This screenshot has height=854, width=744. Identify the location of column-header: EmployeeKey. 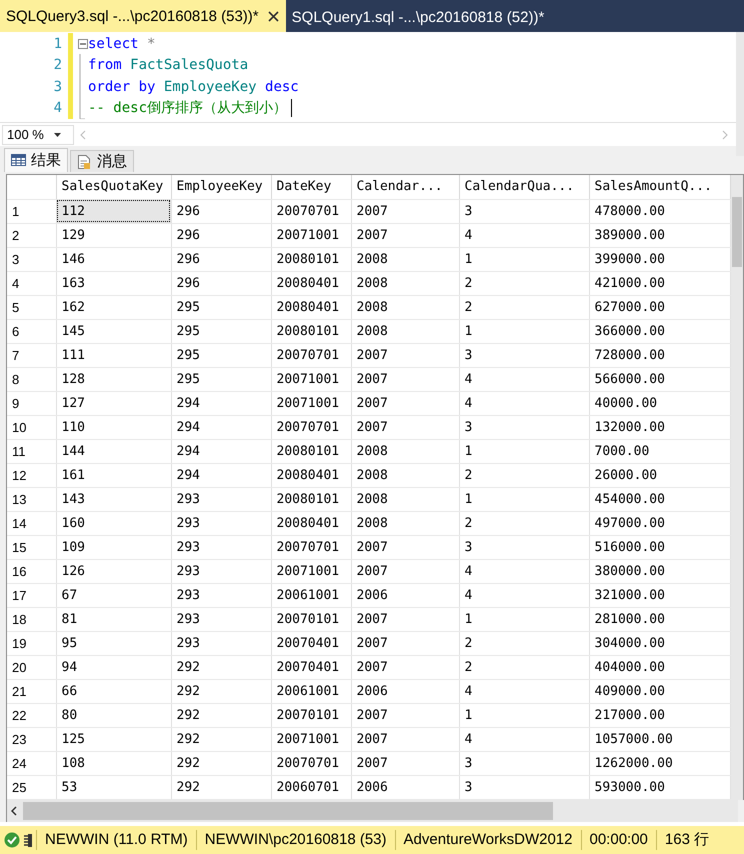
(221, 187).